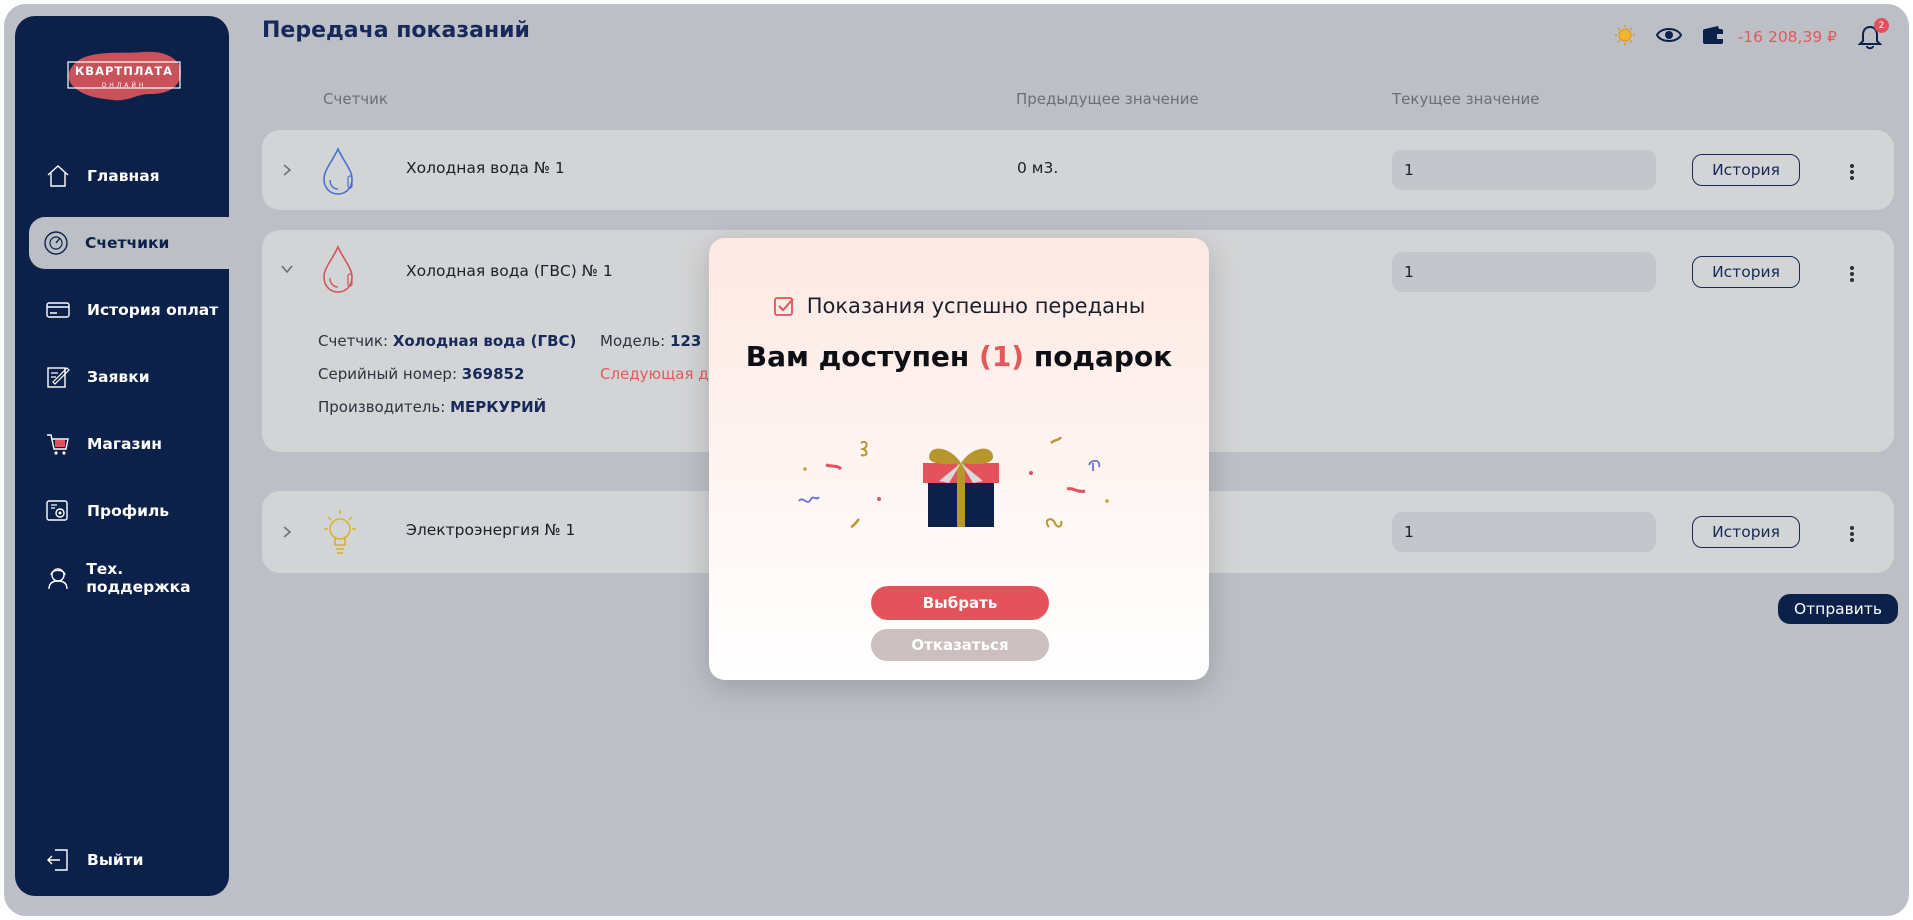 The image size is (1913, 920). What do you see at coordinates (396, 30) in the screenshot?
I see `page-title: Передача показаний` at bounding box center [396, 30].